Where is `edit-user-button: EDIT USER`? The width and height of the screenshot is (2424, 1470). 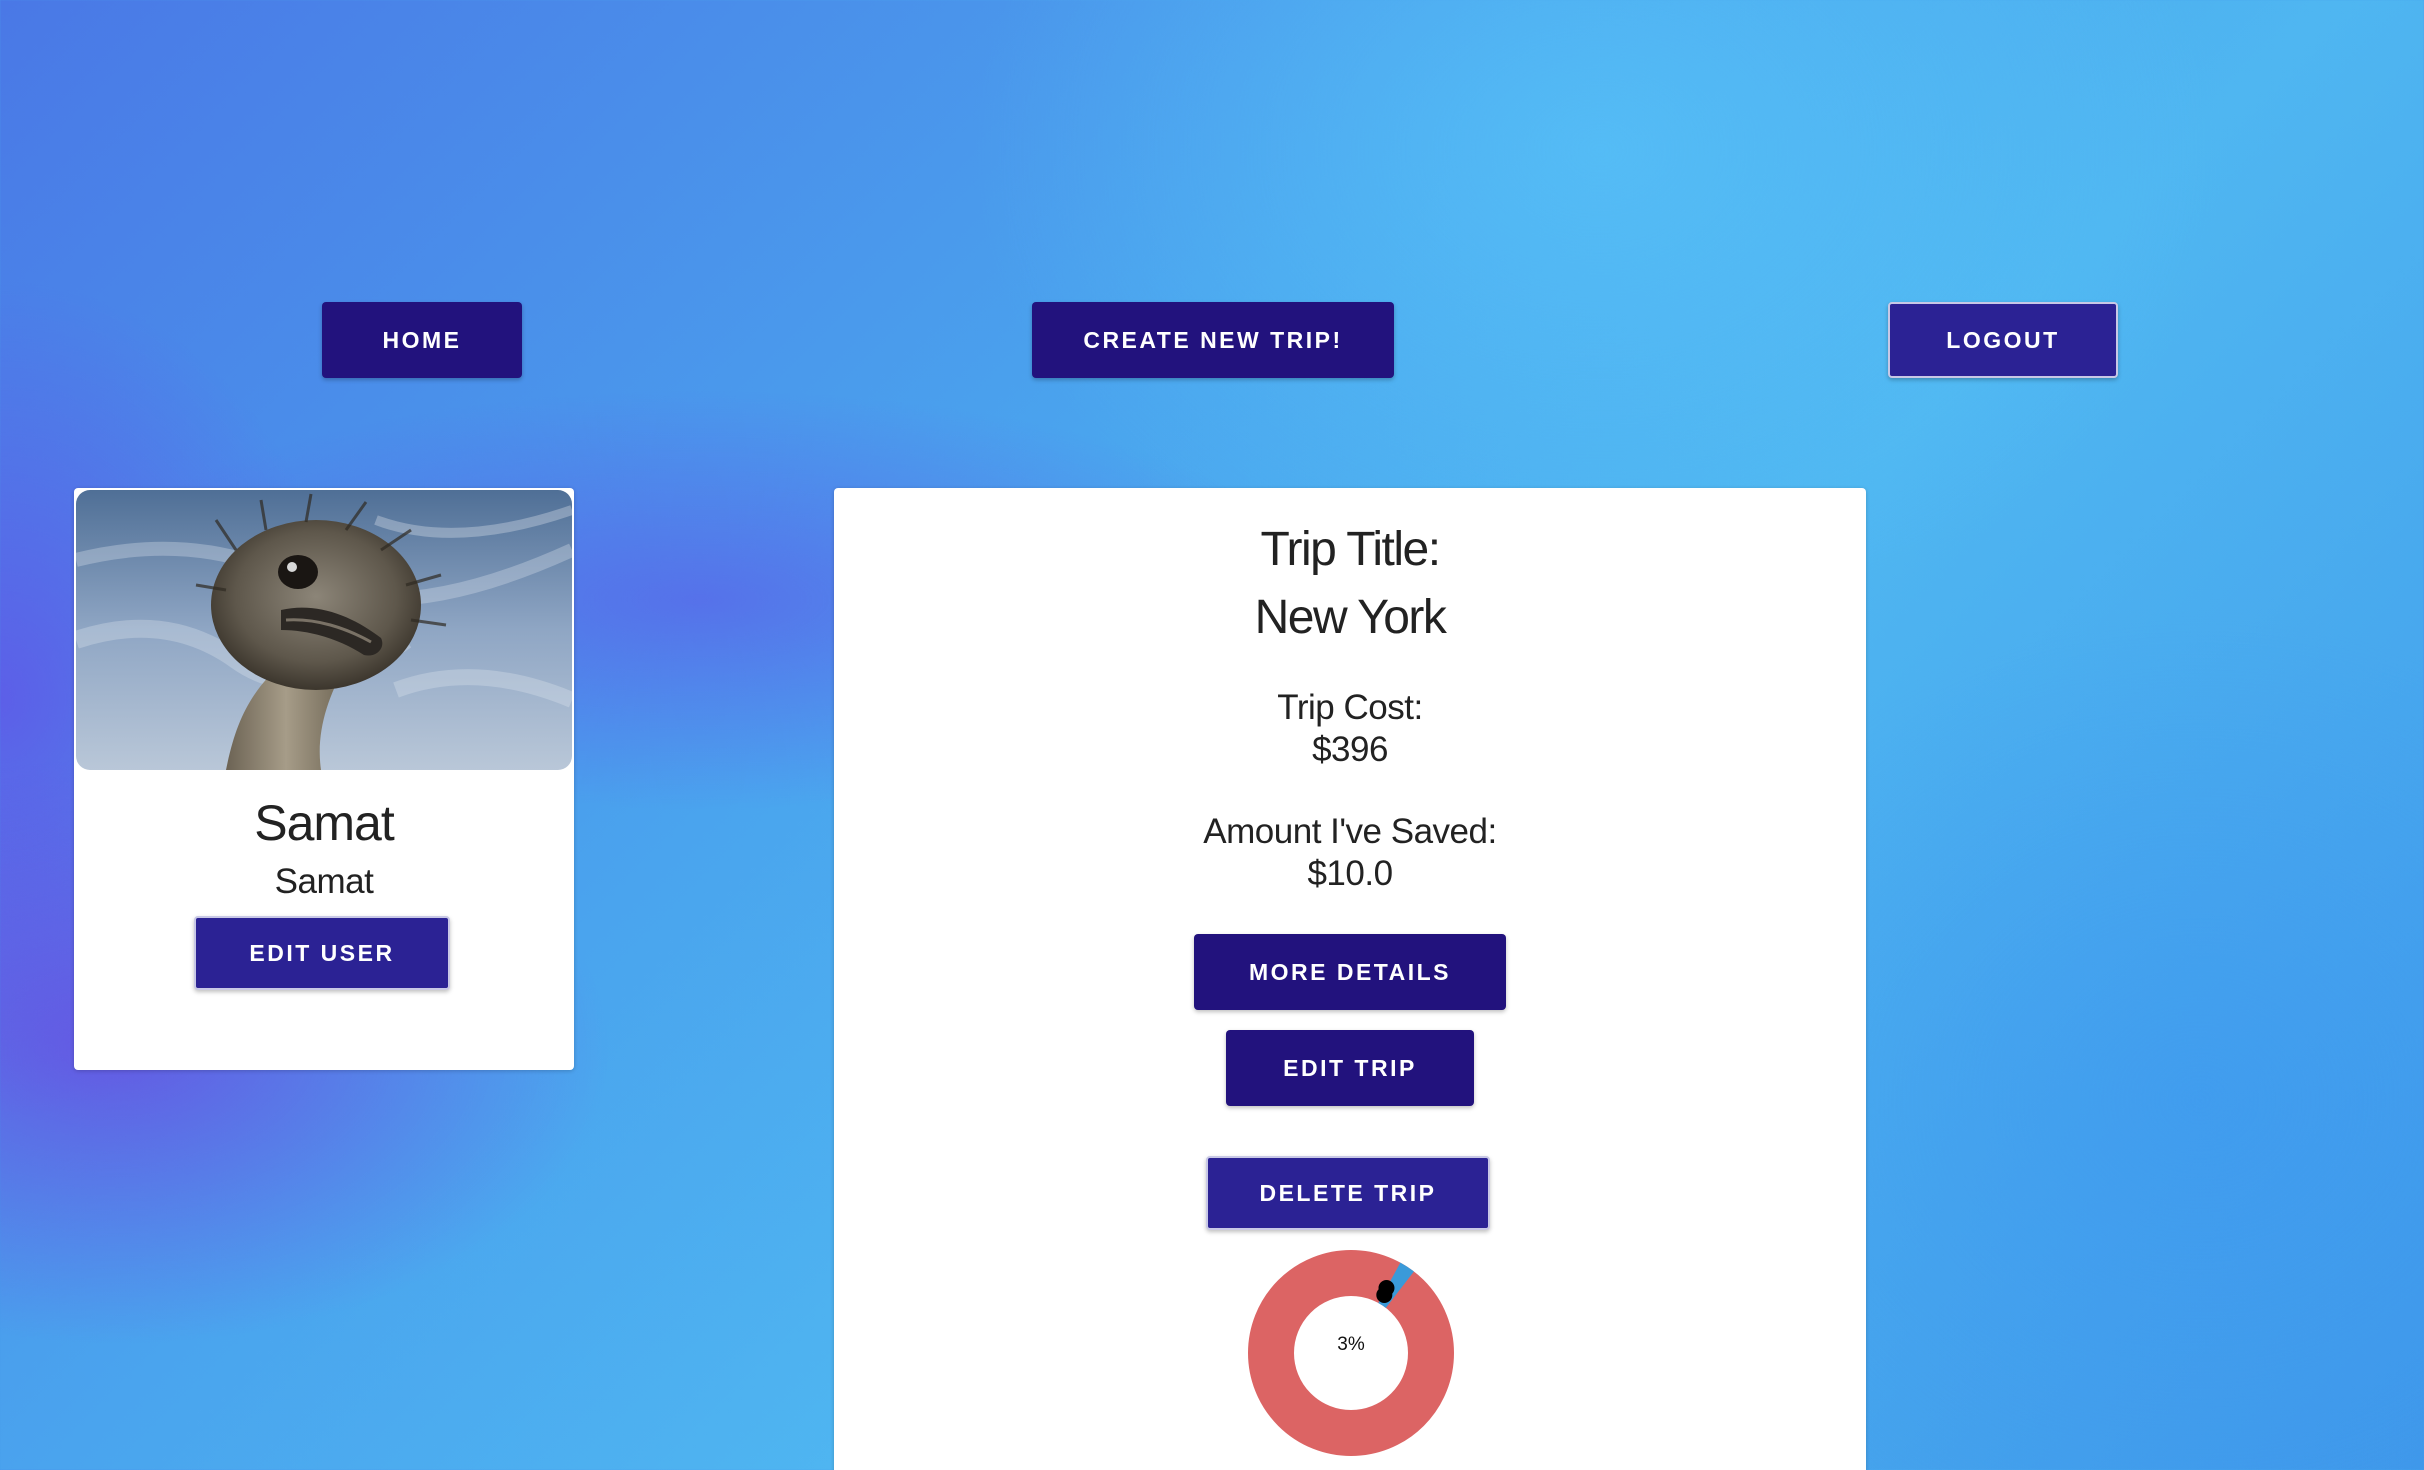 edit-user-button: EDIT USER is located at coordinates (322, 953).